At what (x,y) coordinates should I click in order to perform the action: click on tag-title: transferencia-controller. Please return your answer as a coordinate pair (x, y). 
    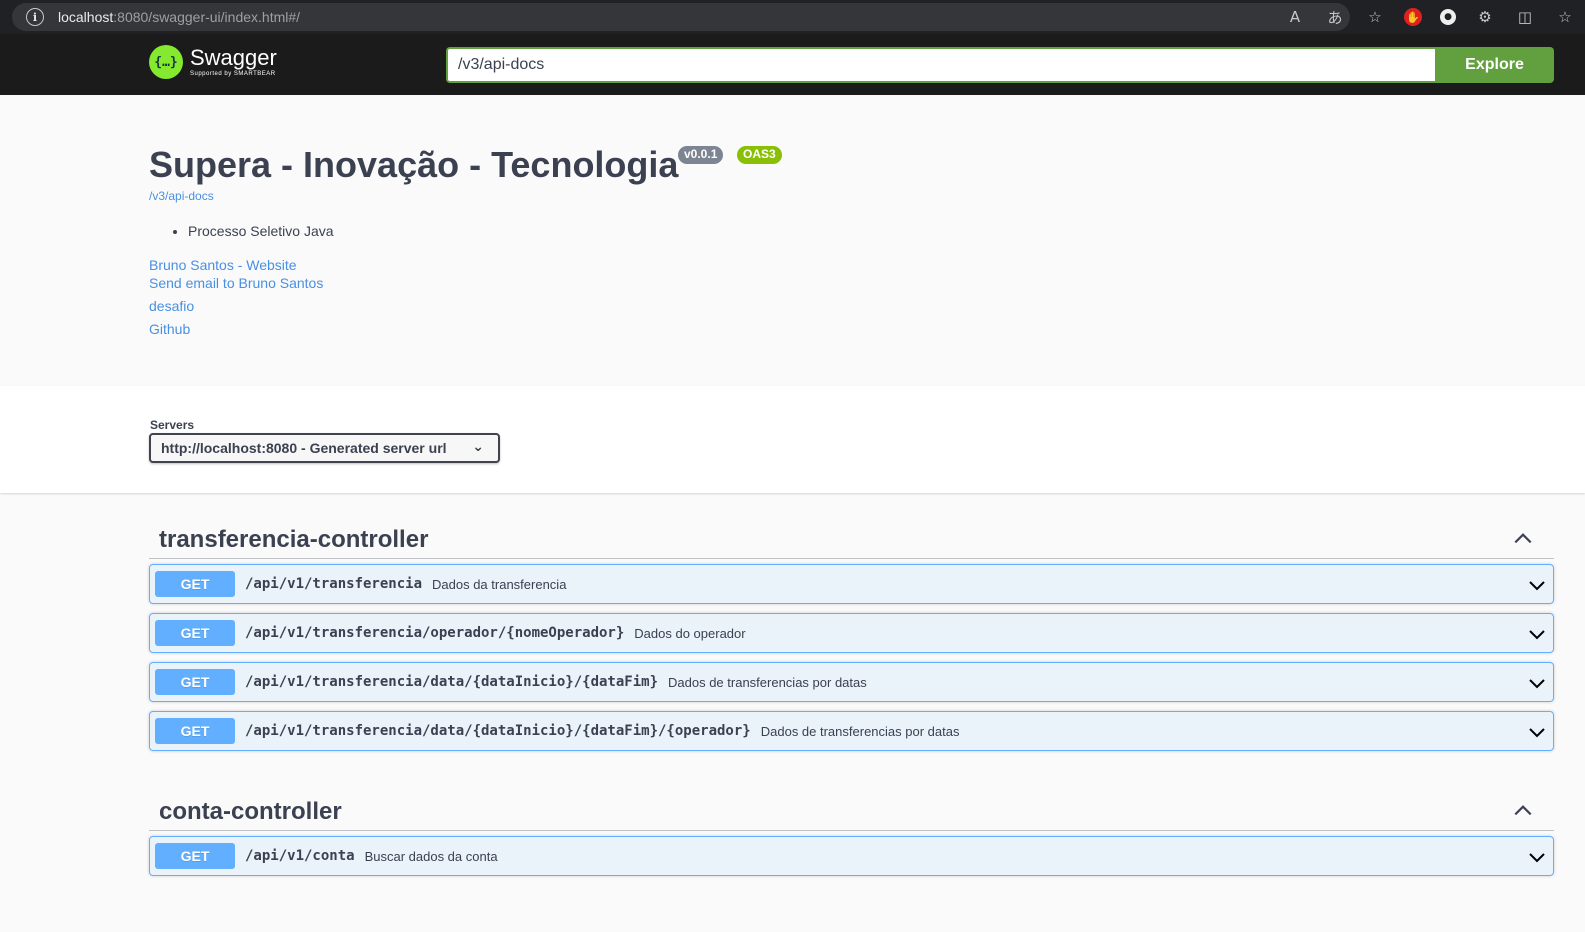
    Looking at the image, I should click on (294, 539).